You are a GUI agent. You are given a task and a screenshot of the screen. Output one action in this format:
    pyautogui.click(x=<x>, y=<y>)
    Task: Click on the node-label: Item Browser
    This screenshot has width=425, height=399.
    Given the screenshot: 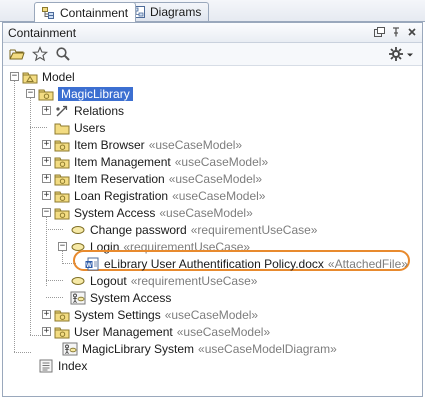 What is the action you would take?
    pyautogui.click(x=109, y=144)
    